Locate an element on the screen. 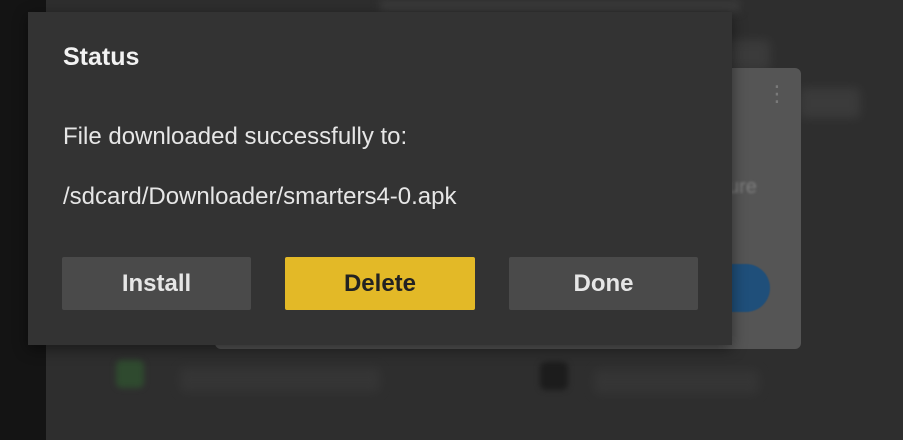 The image size is (903, 440). install-button: Install is located at coordinates (156, 283).